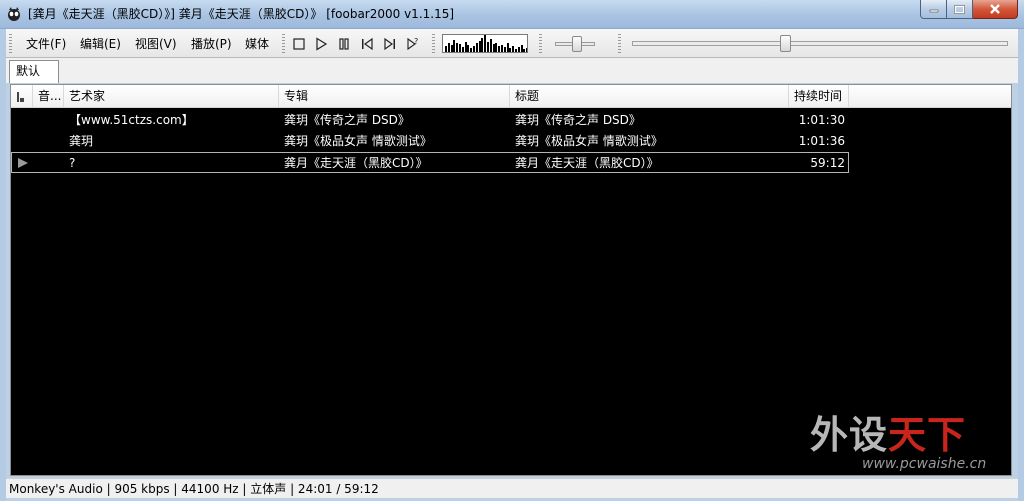 This screenshot has height=501, width=1024. I want to click on maximize-icon, so click(959, 9).